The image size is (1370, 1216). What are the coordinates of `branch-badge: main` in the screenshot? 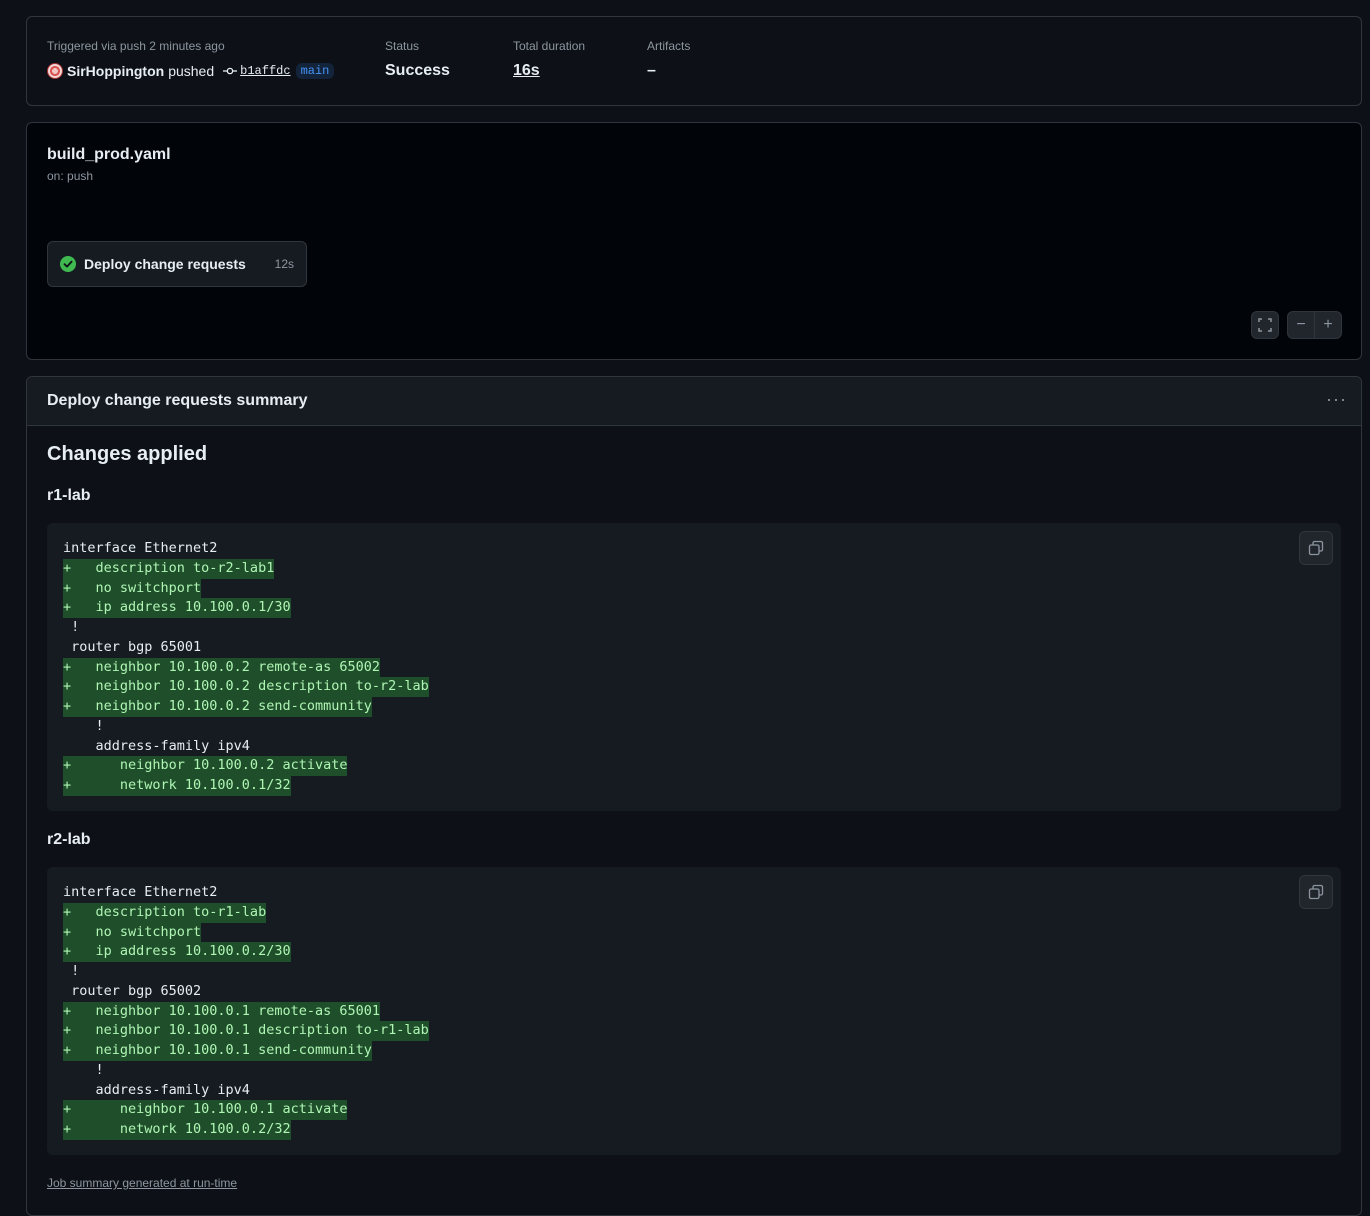 It's located at (315, 71).